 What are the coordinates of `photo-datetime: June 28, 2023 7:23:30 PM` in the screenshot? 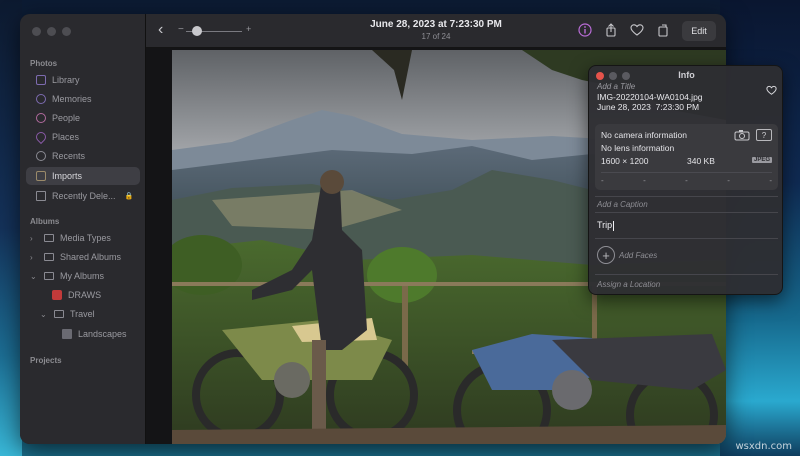 It's located at (648, 107).